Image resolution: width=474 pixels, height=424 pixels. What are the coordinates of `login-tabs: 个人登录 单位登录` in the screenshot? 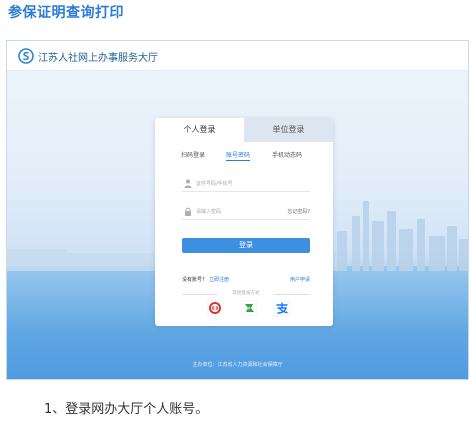 It's located at (244, 130).